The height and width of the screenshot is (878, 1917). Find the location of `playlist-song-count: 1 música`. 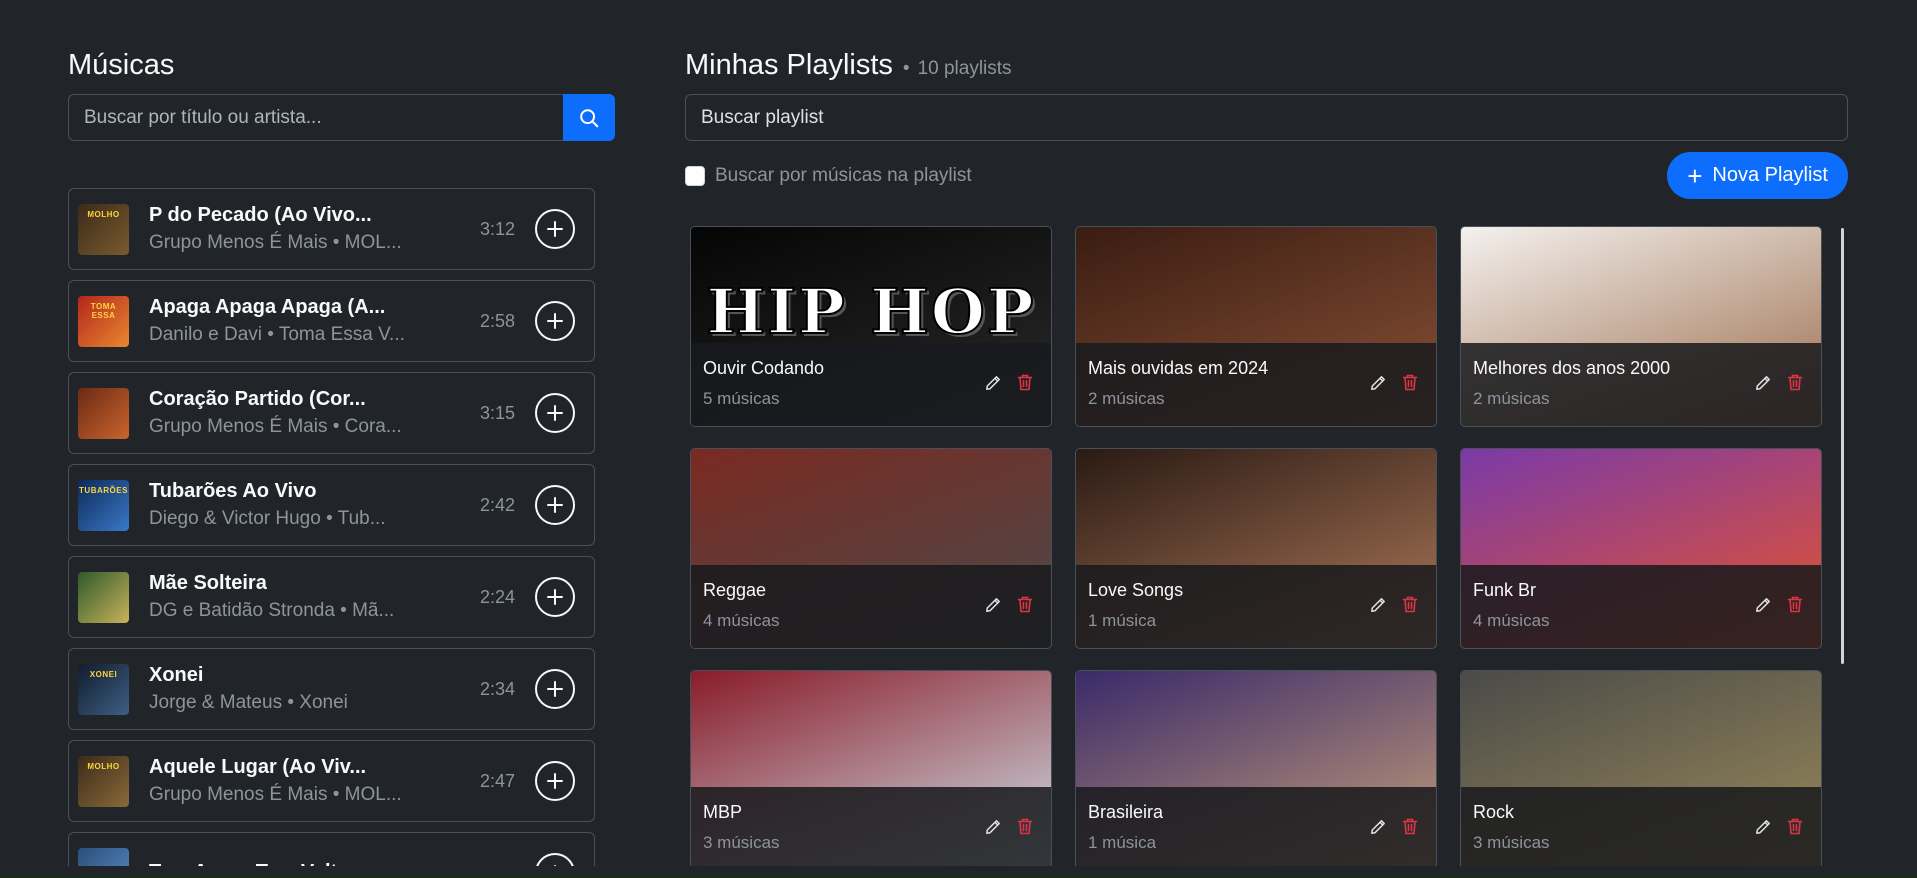

playlist-song-count: 1 música is located at coordinates (1122, 620).